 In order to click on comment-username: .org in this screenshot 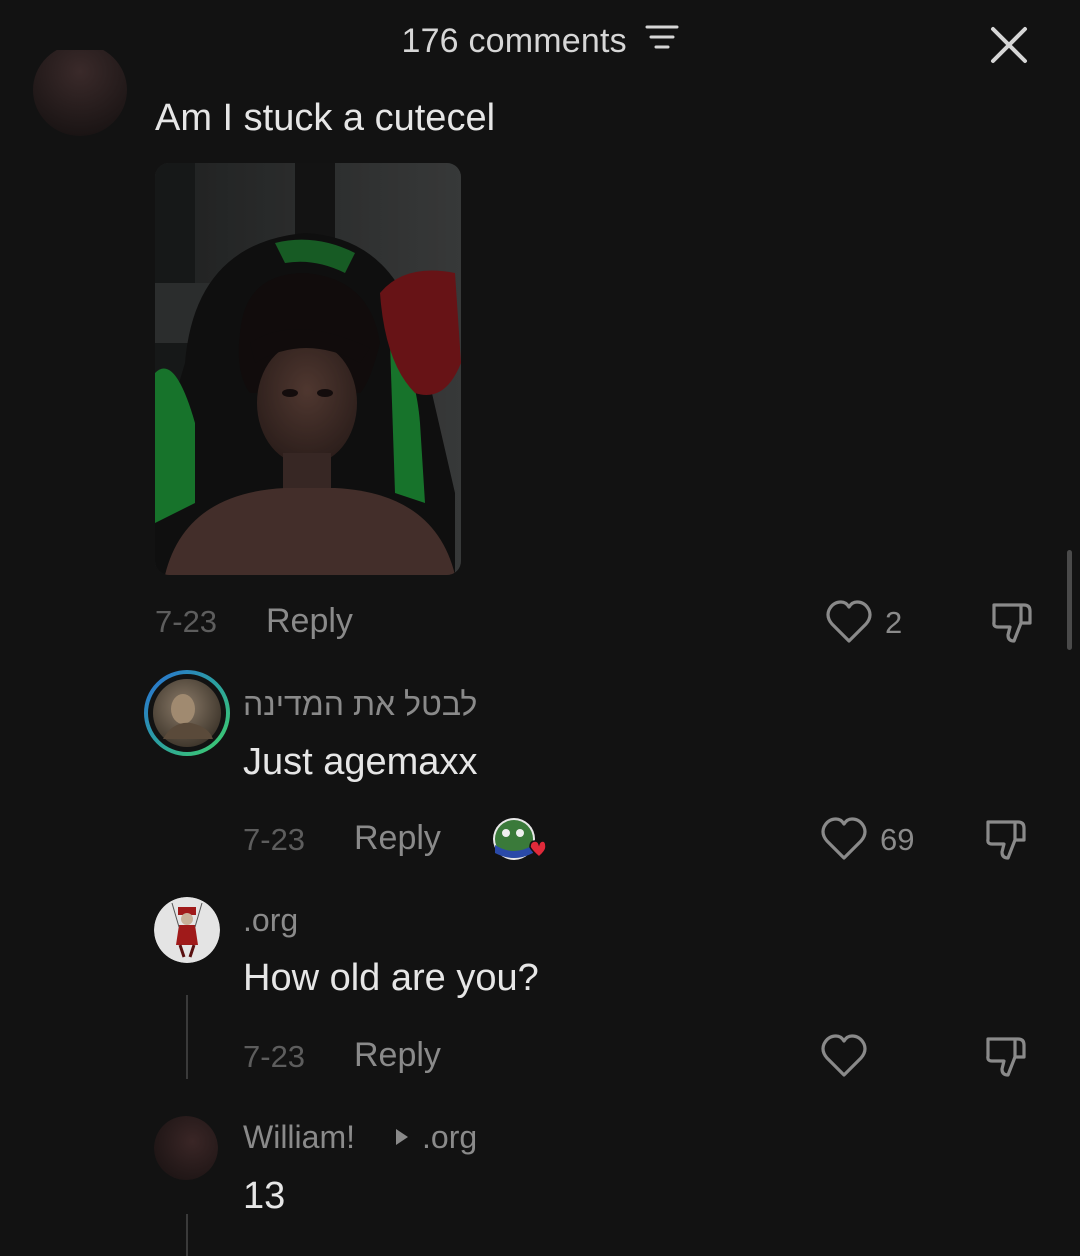, I will do `click(270, 920)`.